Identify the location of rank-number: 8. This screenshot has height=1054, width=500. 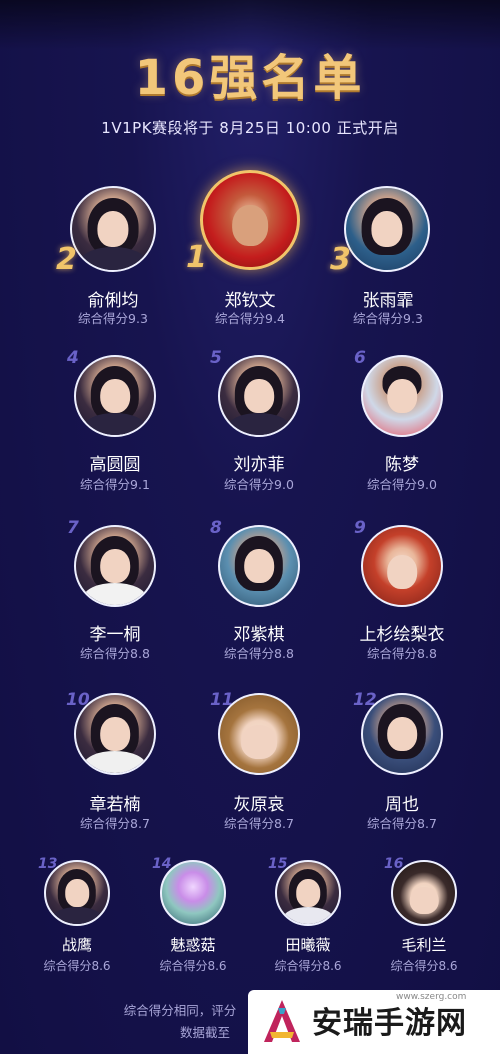
(216, 528).